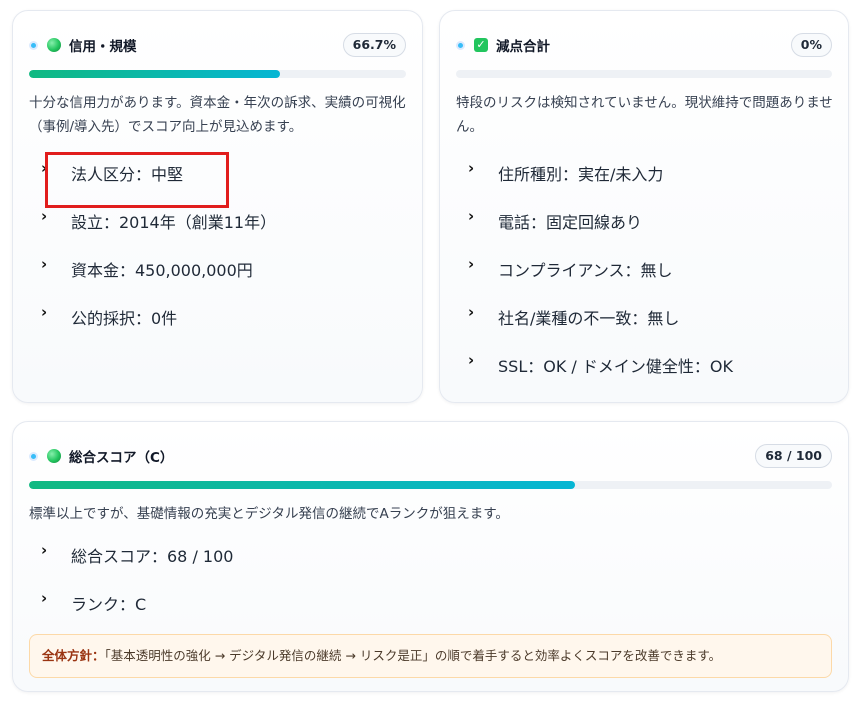 The width and height of the screenshot is (860, 702). I want to click on list-item: › 法人区分：中堅, so click(112, 171).